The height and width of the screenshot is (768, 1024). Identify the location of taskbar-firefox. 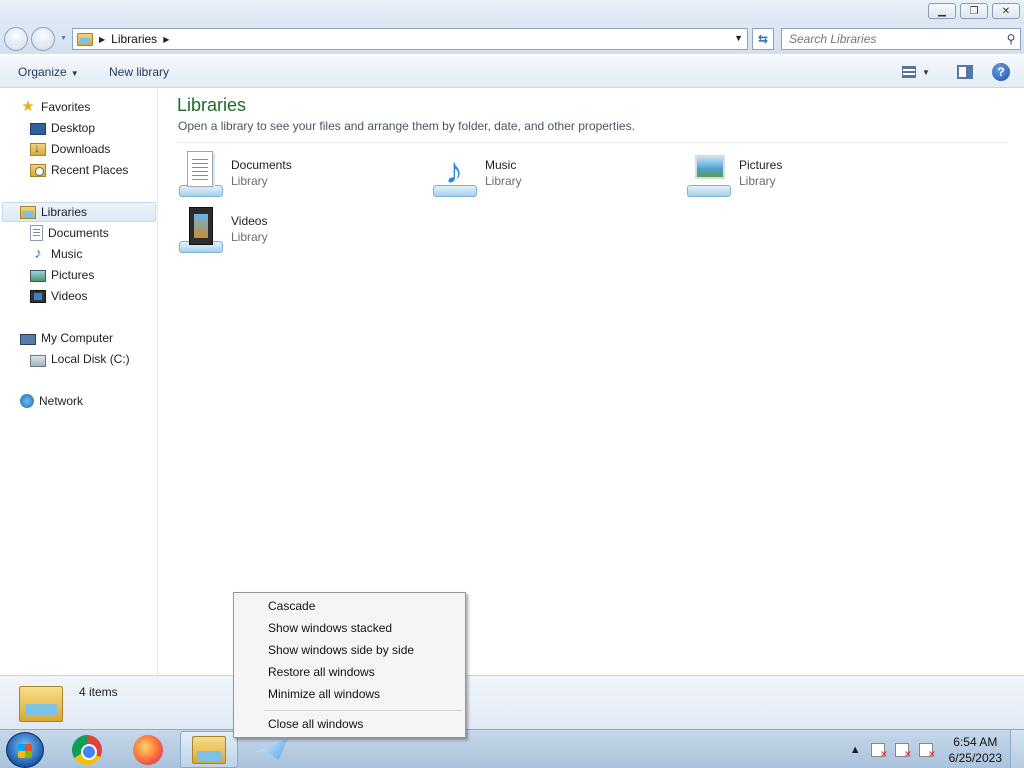
(148, 749).